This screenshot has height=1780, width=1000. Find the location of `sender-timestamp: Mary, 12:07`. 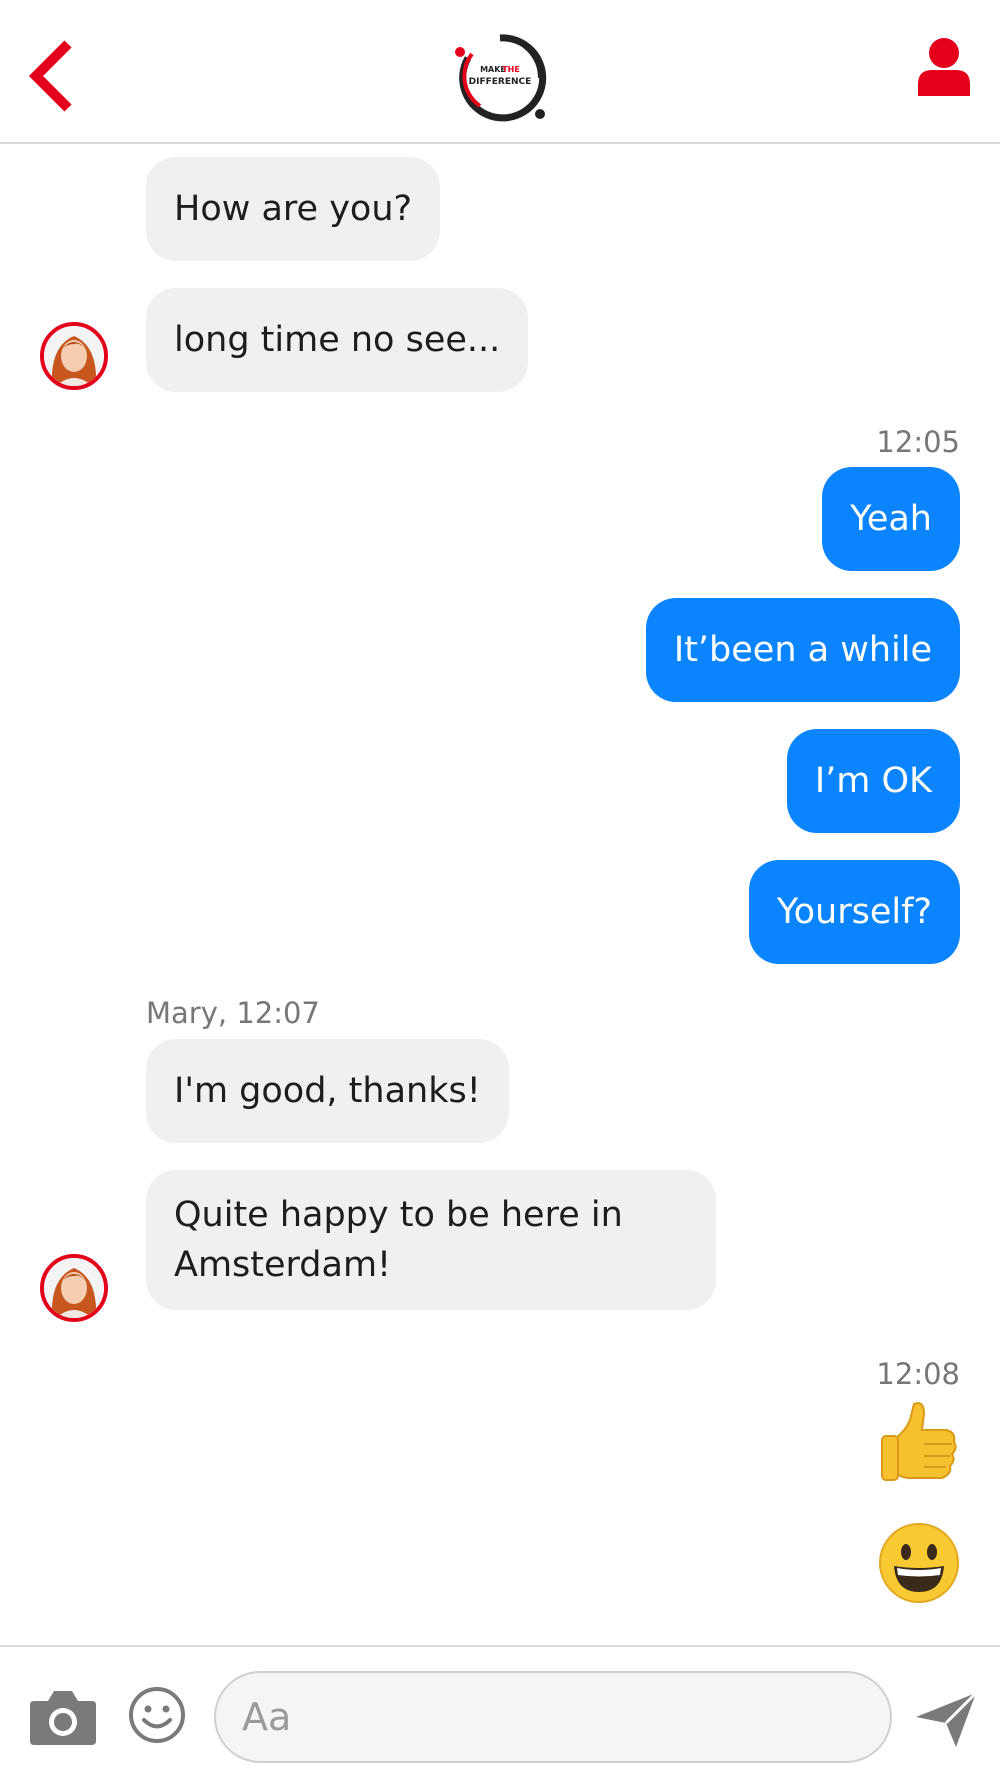

sender-timestamp: Mary, 12:07 is located at coordinates (233, 1013).